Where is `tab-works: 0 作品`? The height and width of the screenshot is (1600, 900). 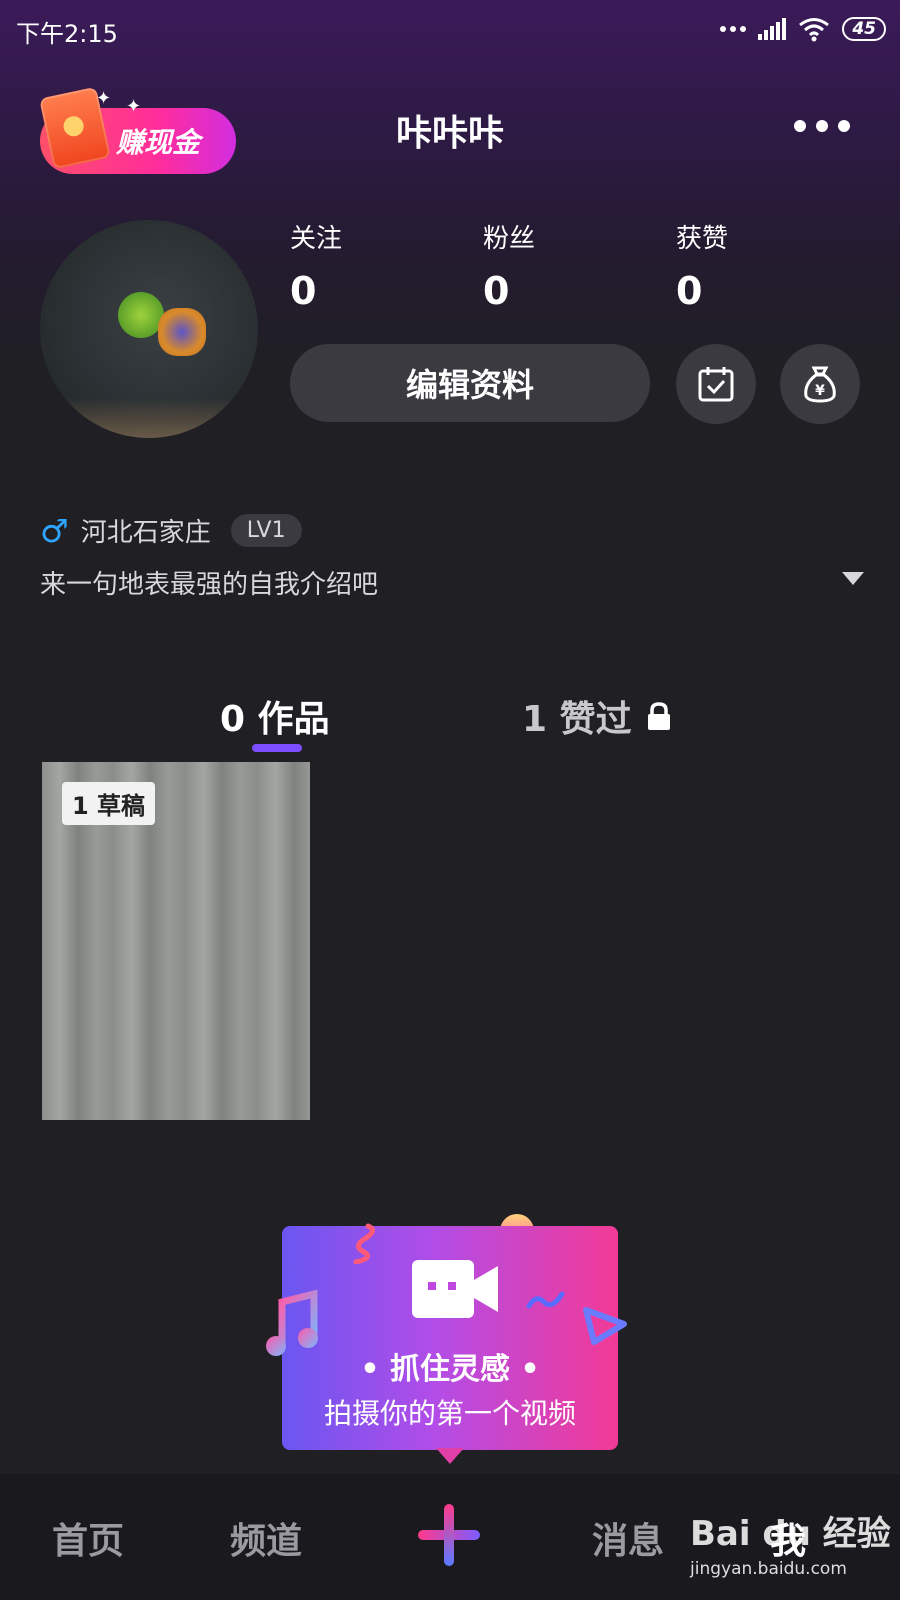 tab-works: 0 作品 is located at coordinates (275, 716).